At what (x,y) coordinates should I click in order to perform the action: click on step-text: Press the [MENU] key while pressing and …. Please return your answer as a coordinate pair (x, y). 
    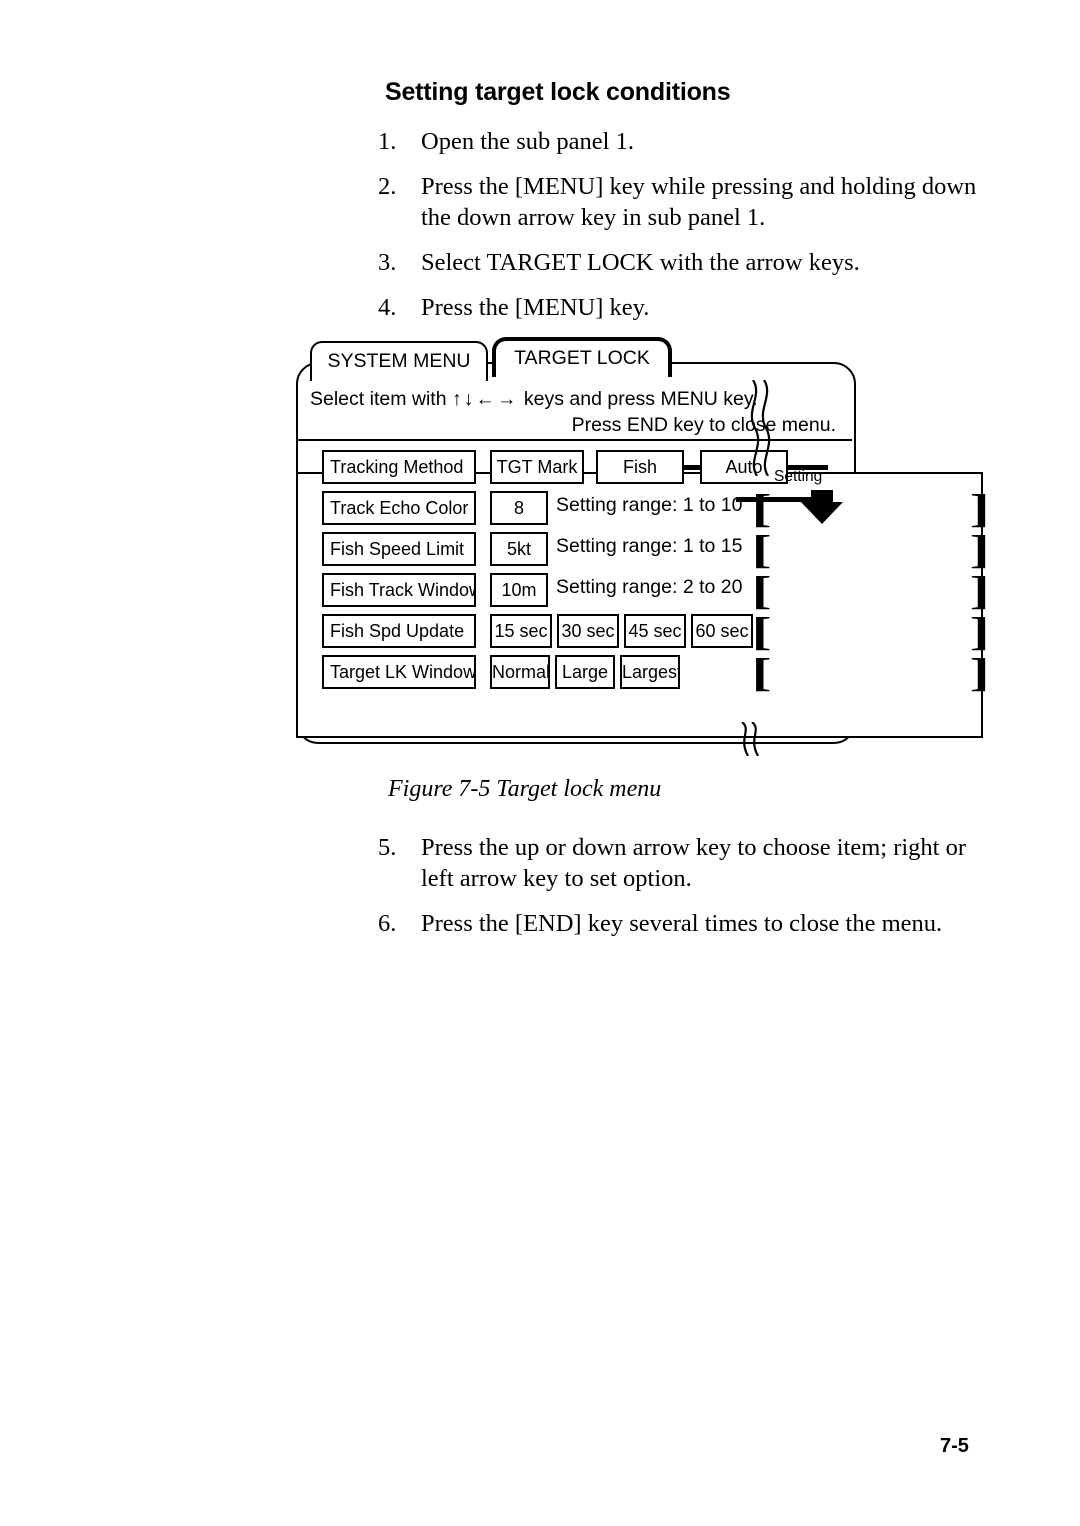
    Looking at the image, I should click on (699, 202).